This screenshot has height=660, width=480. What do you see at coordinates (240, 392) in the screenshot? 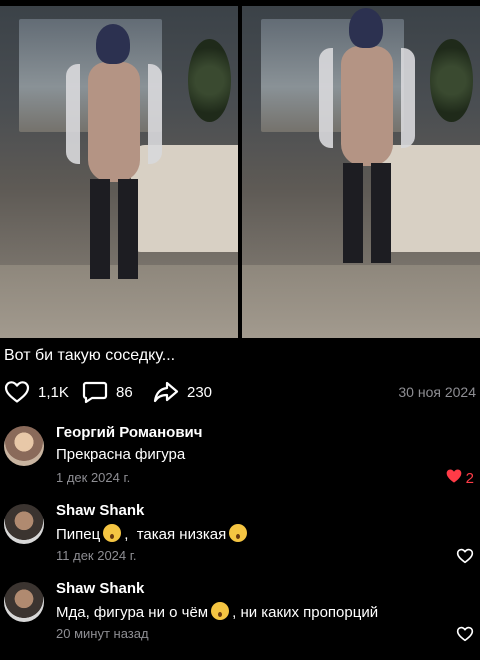
I see `post-stats-bar: 1,1K 86 230 30 ноя 2024` at bounding box center [240, 392].